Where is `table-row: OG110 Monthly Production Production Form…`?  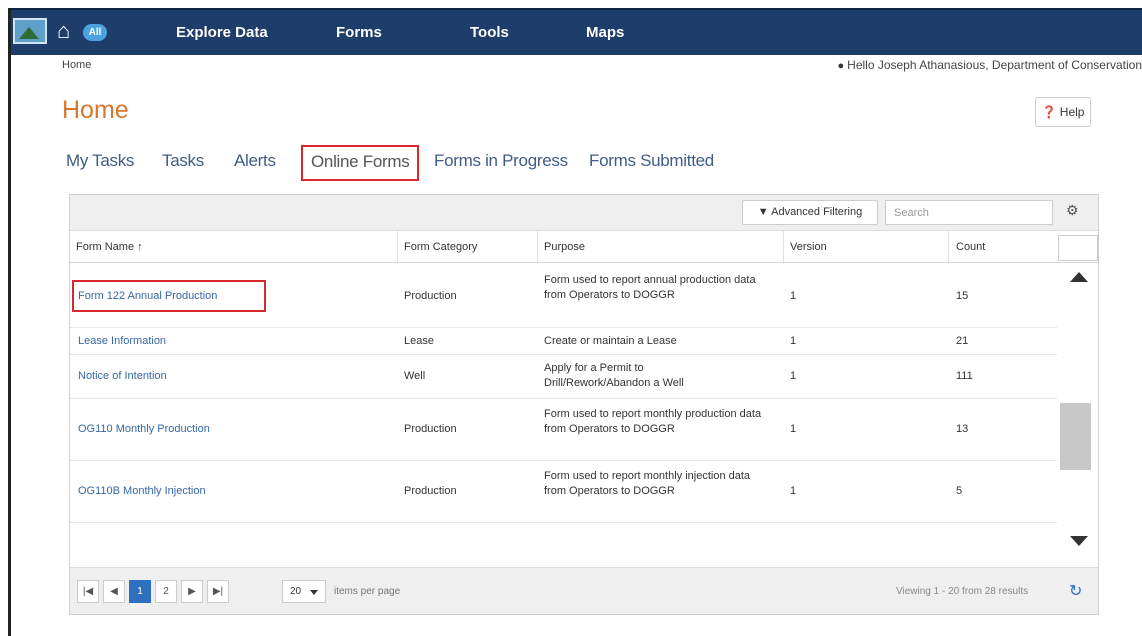
table-row: OG110 Monthly Production Production Form… is located at coordinates (563, 430).